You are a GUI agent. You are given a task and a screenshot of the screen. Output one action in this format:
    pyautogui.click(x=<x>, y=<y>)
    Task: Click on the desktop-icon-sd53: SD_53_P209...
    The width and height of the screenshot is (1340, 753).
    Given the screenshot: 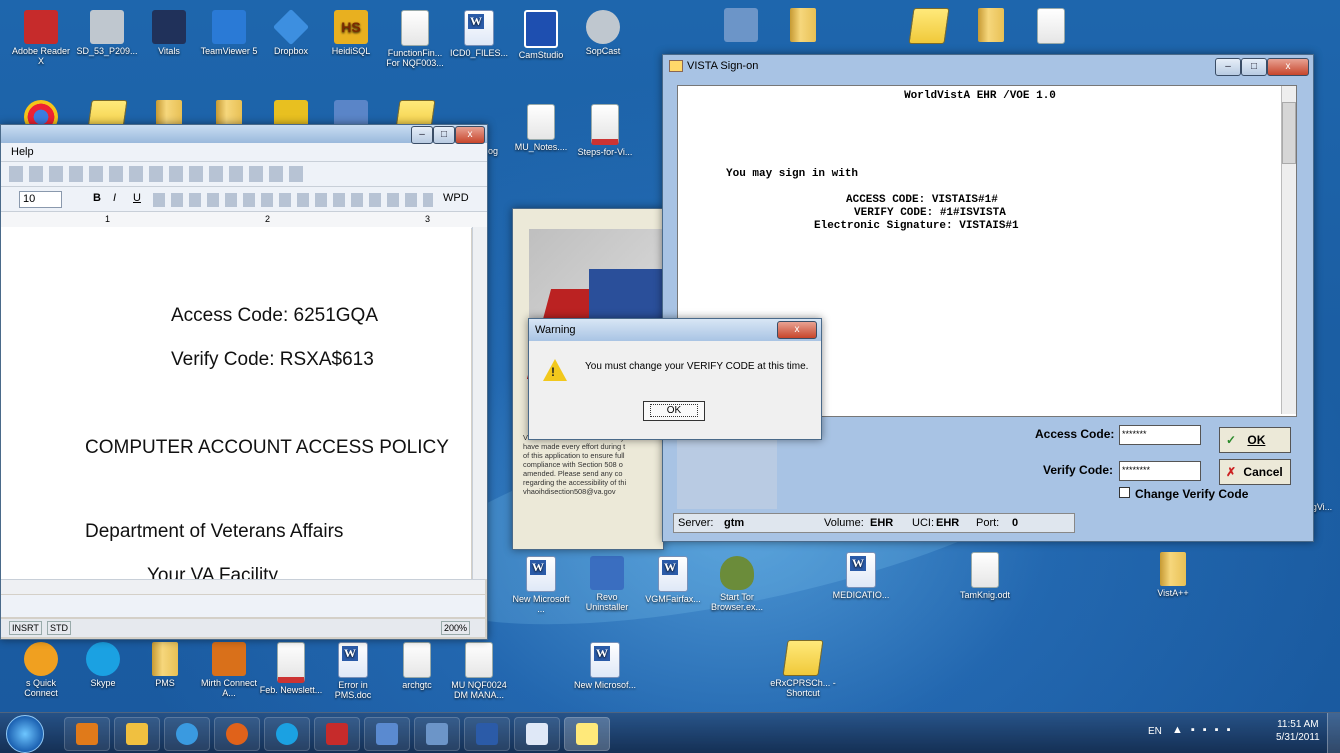 What is the action you would take?
    pyautogui.click(x=107, y=33)
    